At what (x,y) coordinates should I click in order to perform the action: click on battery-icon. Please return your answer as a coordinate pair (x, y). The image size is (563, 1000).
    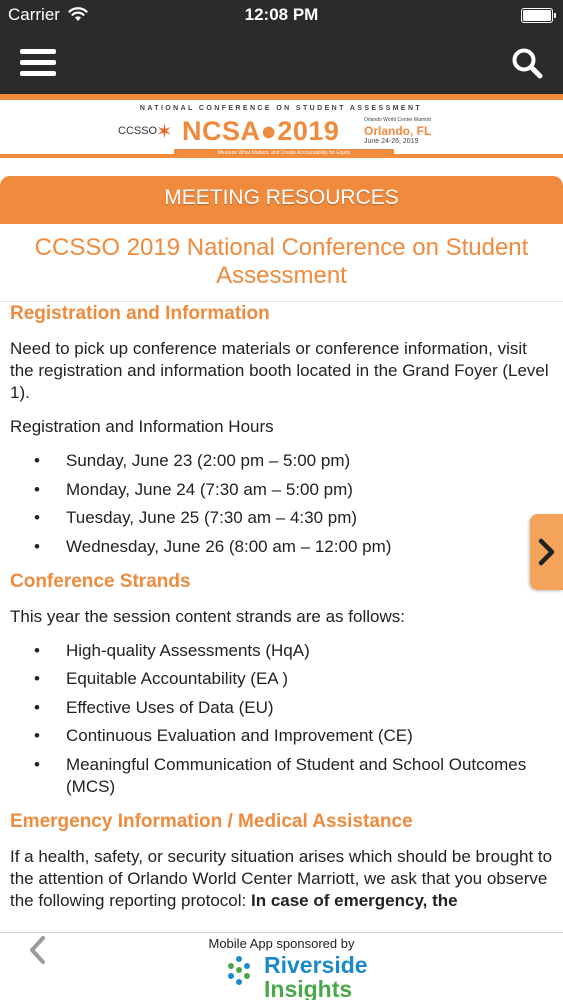
    Looking at the image, I should click on (538, 15).